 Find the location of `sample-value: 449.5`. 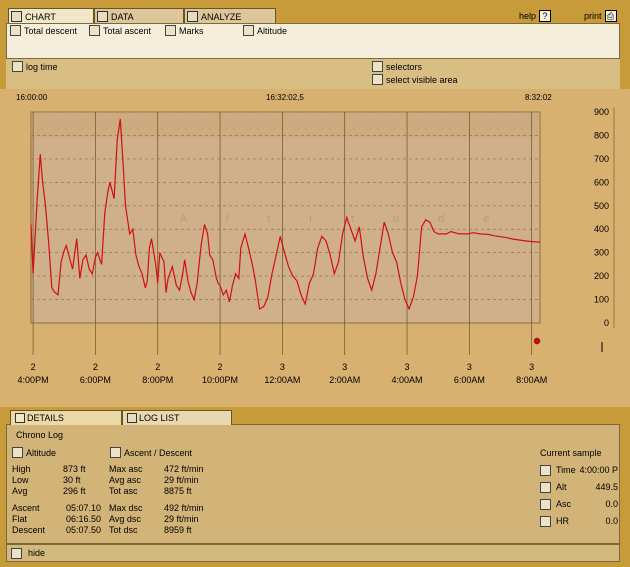

sample-value: 449.5 is located at coordinates (606, 487).